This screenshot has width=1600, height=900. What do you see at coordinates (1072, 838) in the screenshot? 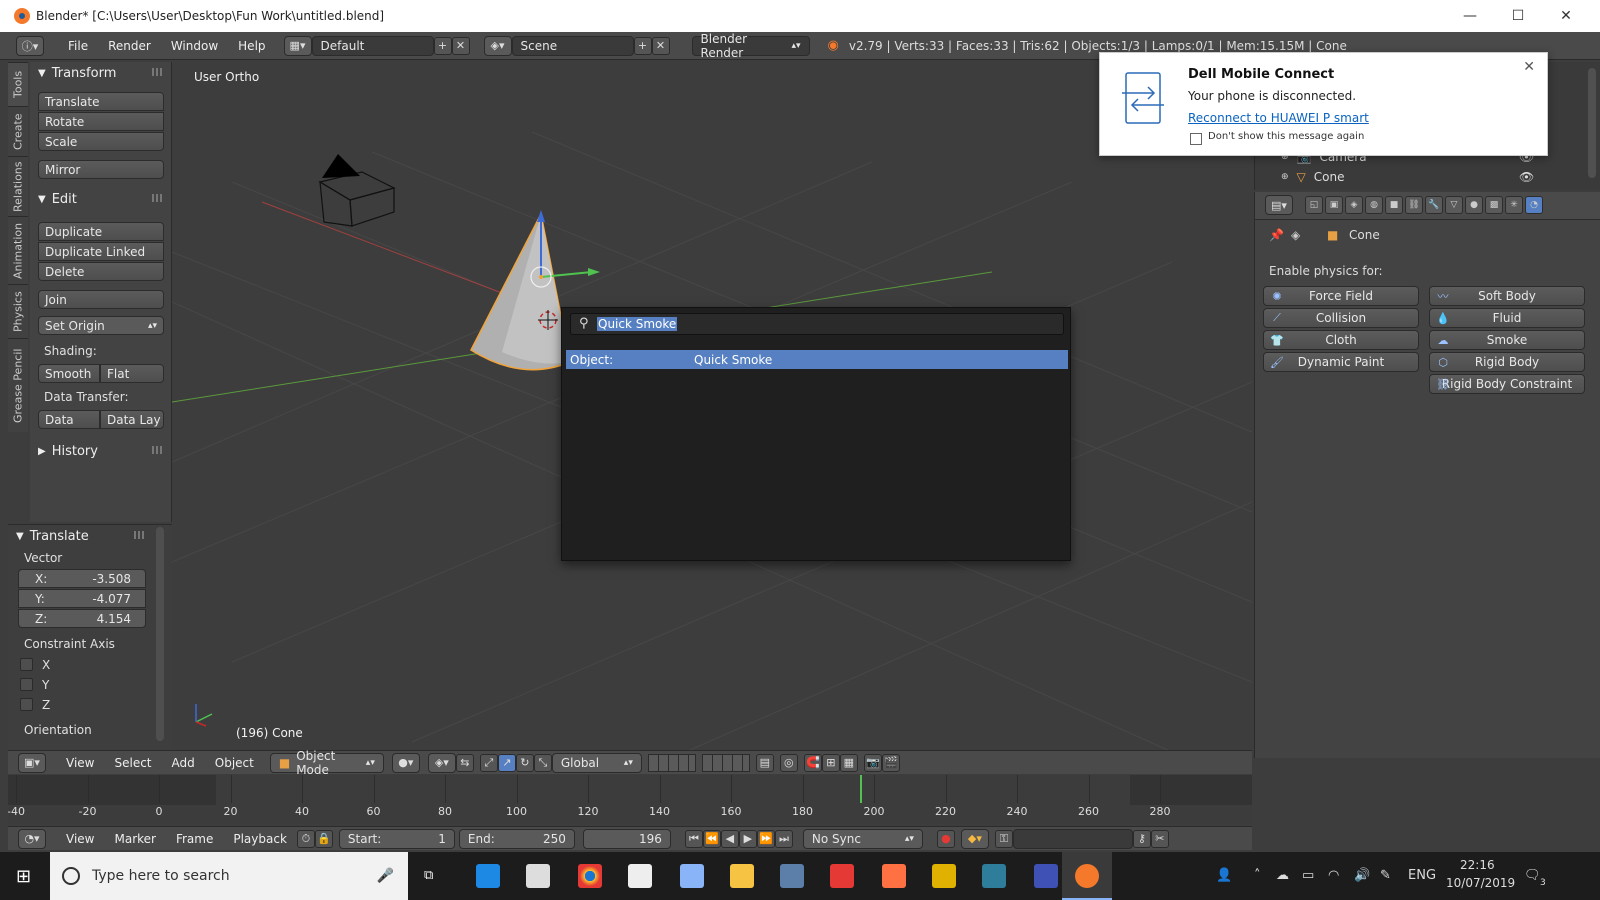
I see `keying-set-field` at bounding box center [1072, 838].